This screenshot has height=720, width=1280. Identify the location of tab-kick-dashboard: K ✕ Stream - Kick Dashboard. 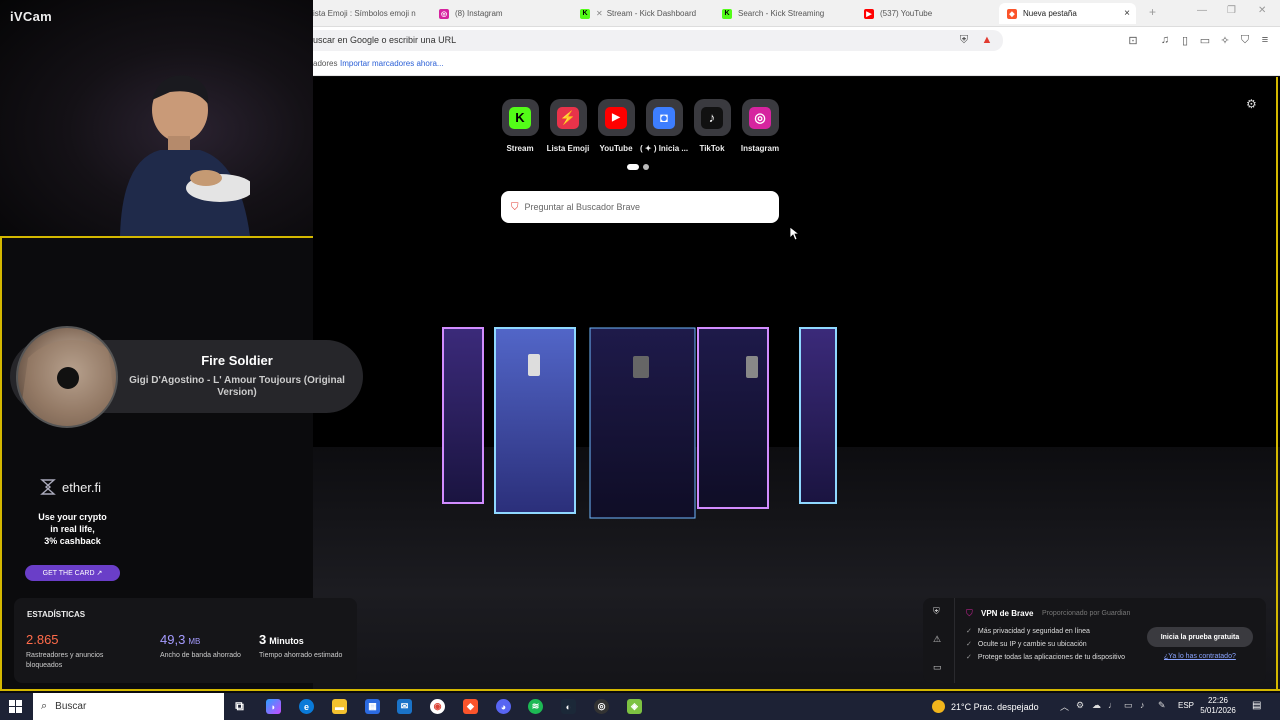
(647, 13).